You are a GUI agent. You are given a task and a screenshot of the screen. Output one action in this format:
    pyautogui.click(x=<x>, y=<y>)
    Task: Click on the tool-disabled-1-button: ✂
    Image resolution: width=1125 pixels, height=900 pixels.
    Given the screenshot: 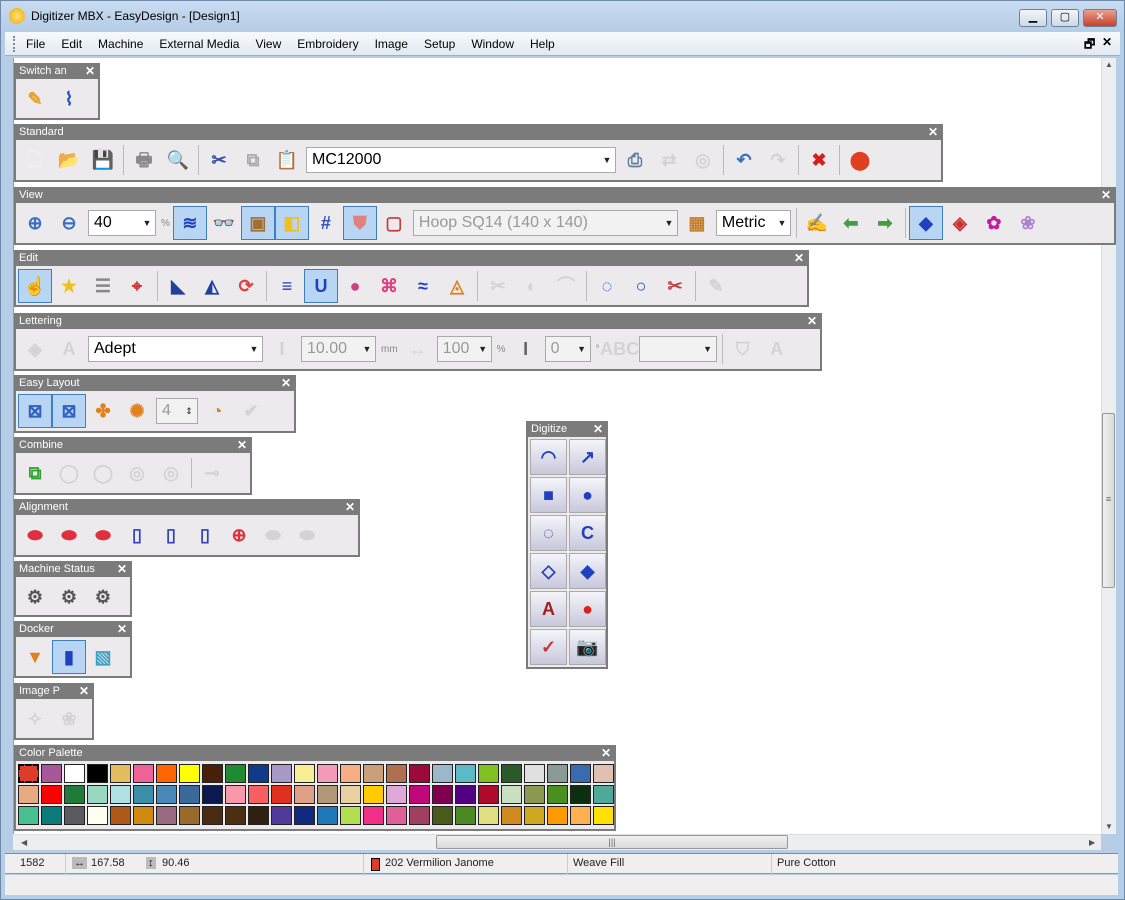 What is the action you would take?
    pyautogui.click(x=498, y=286)
    